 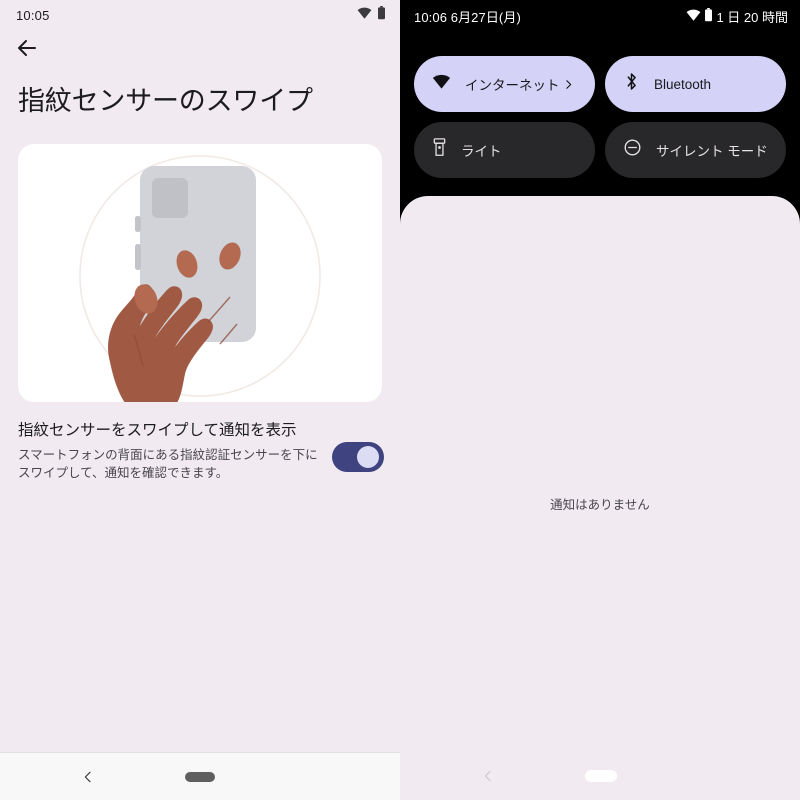 I want to click on arrow-left-icon, so click(x=27, y=50).